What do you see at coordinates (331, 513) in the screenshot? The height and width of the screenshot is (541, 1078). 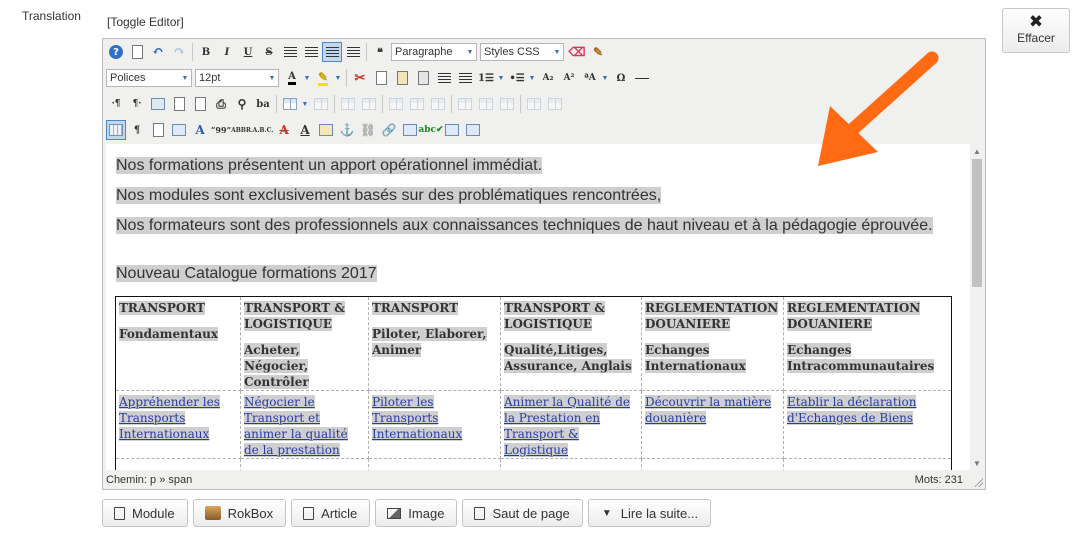 I see `article-button: Article` at bounding box center [331, 513].